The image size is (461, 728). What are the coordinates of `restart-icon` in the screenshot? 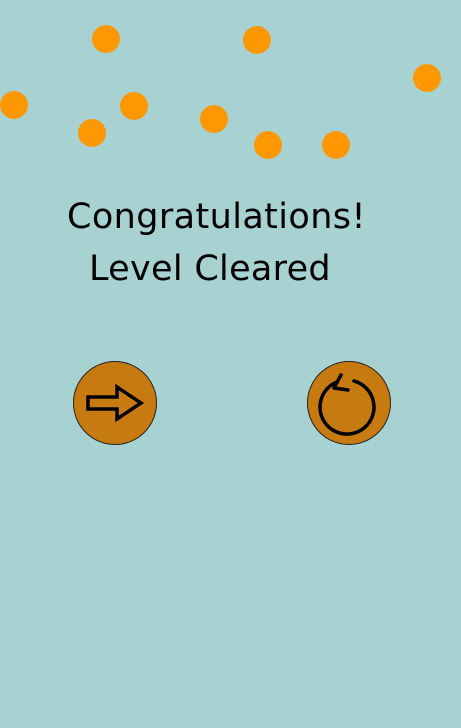 It's located at (349, 403).